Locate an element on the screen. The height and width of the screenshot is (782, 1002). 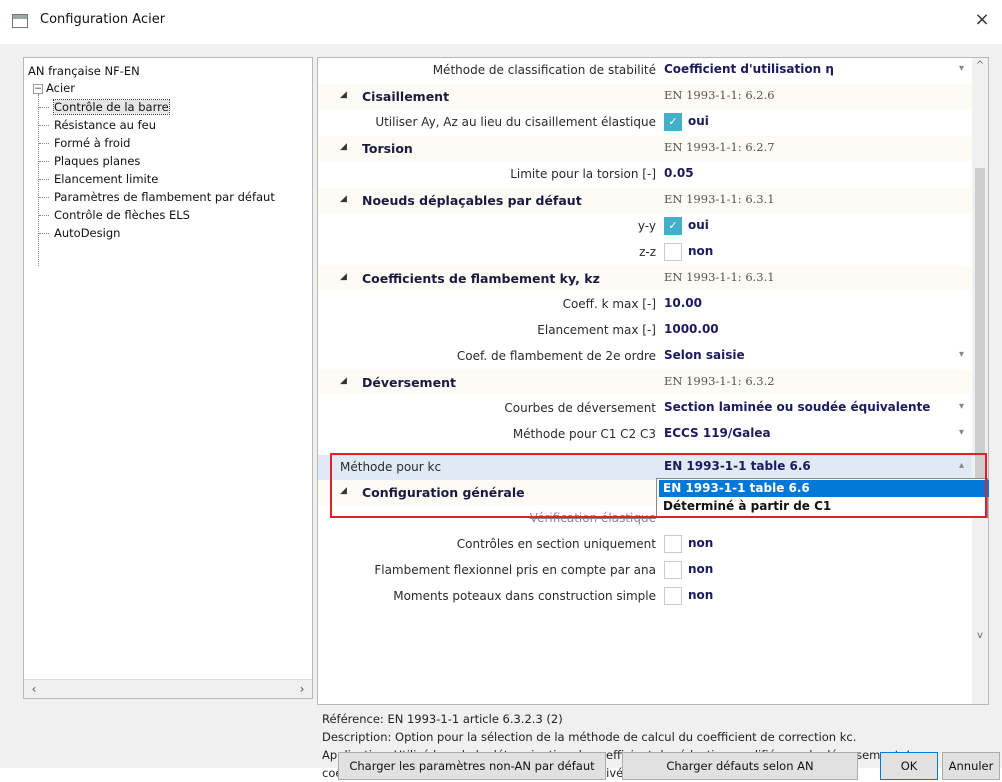
row-value: 1000.00 is located at coordinates (691, 329).